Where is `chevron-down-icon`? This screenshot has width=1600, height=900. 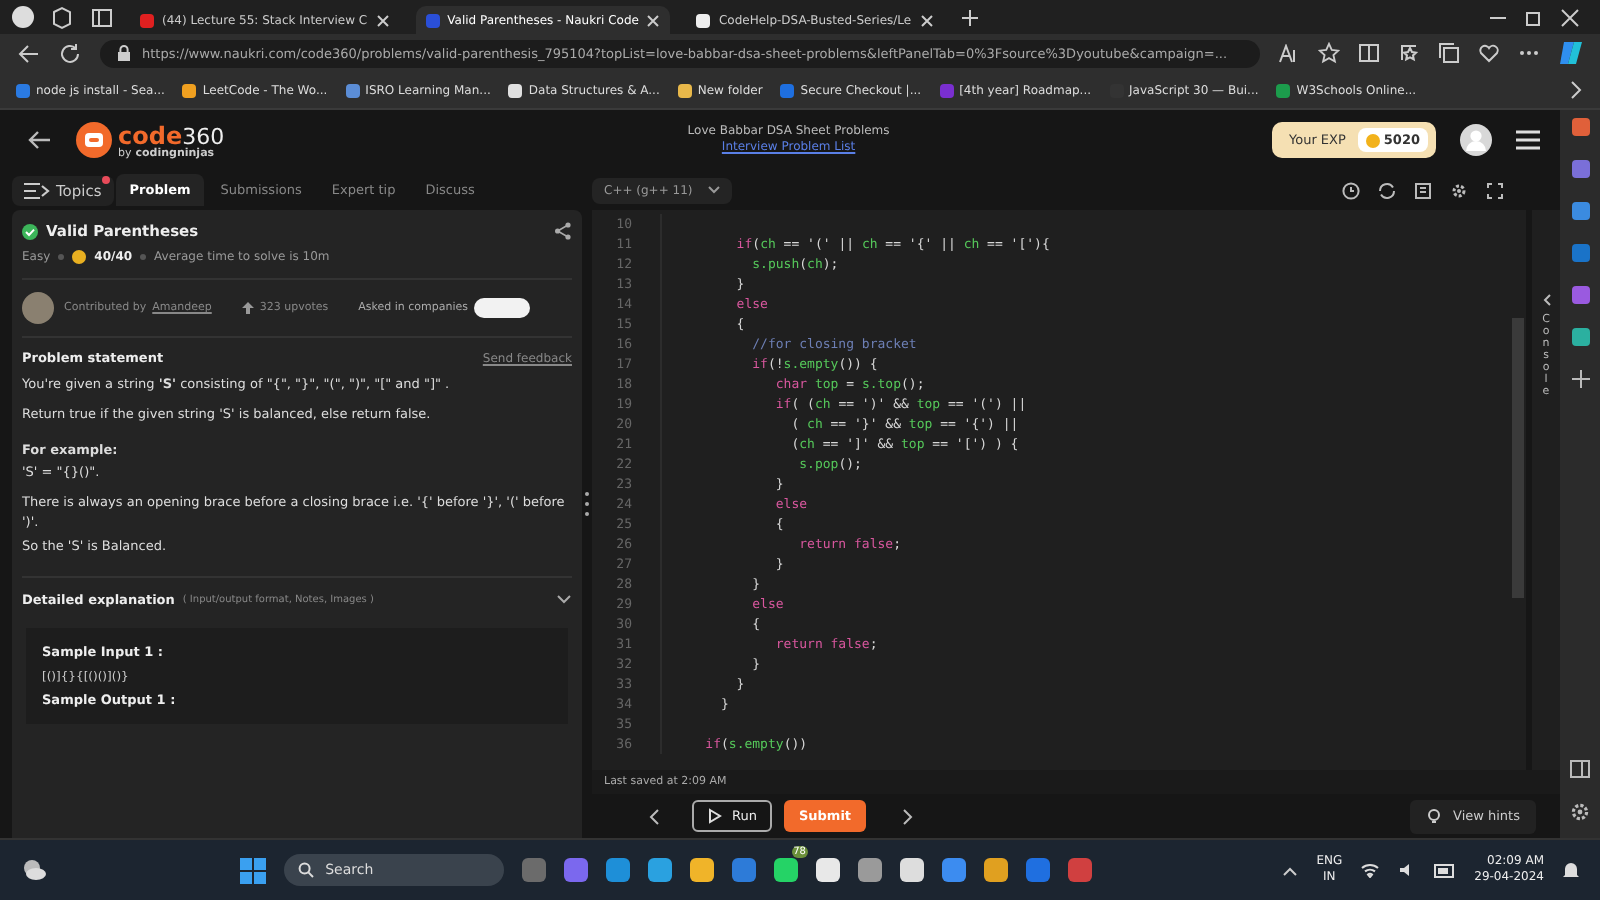
chevron-down-icon is located at coordinates (714, 190).